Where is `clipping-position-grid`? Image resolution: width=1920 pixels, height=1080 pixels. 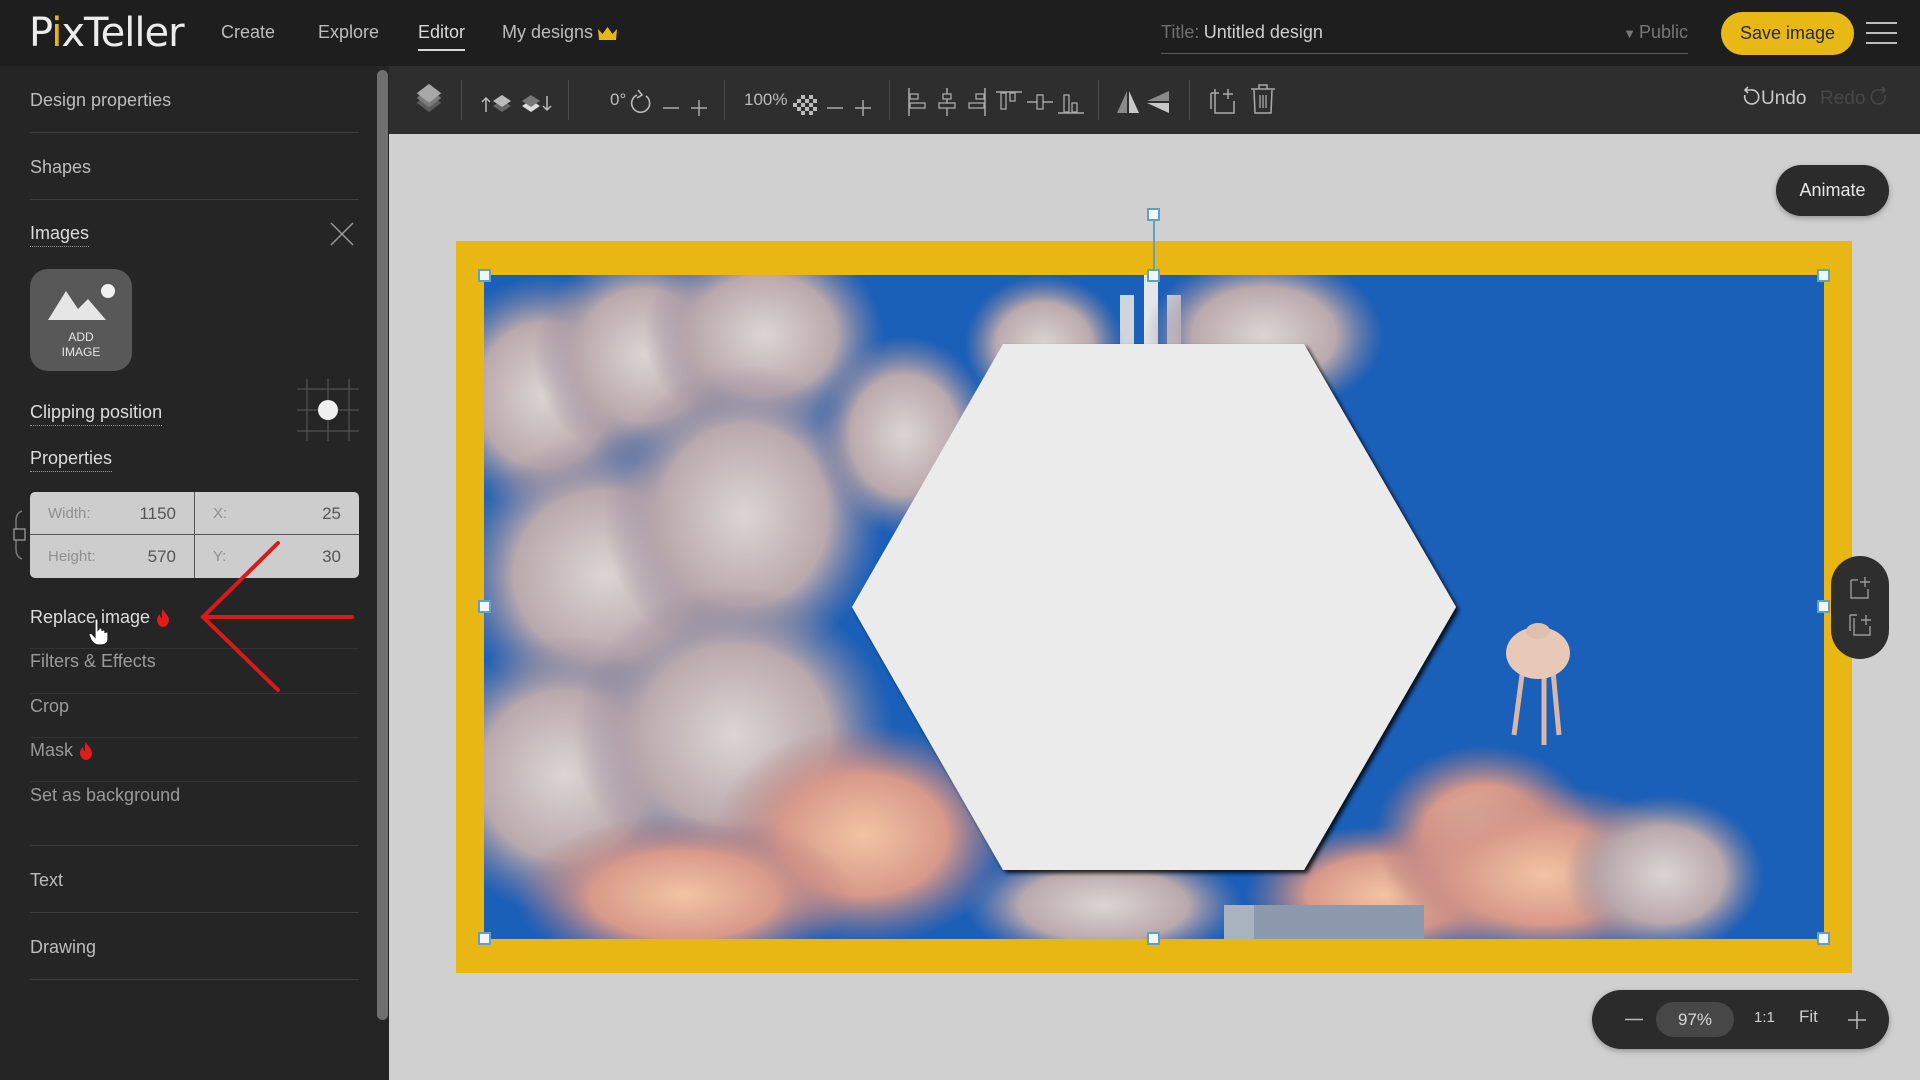 clipping-position-grid is located at coordinates (328, 410).